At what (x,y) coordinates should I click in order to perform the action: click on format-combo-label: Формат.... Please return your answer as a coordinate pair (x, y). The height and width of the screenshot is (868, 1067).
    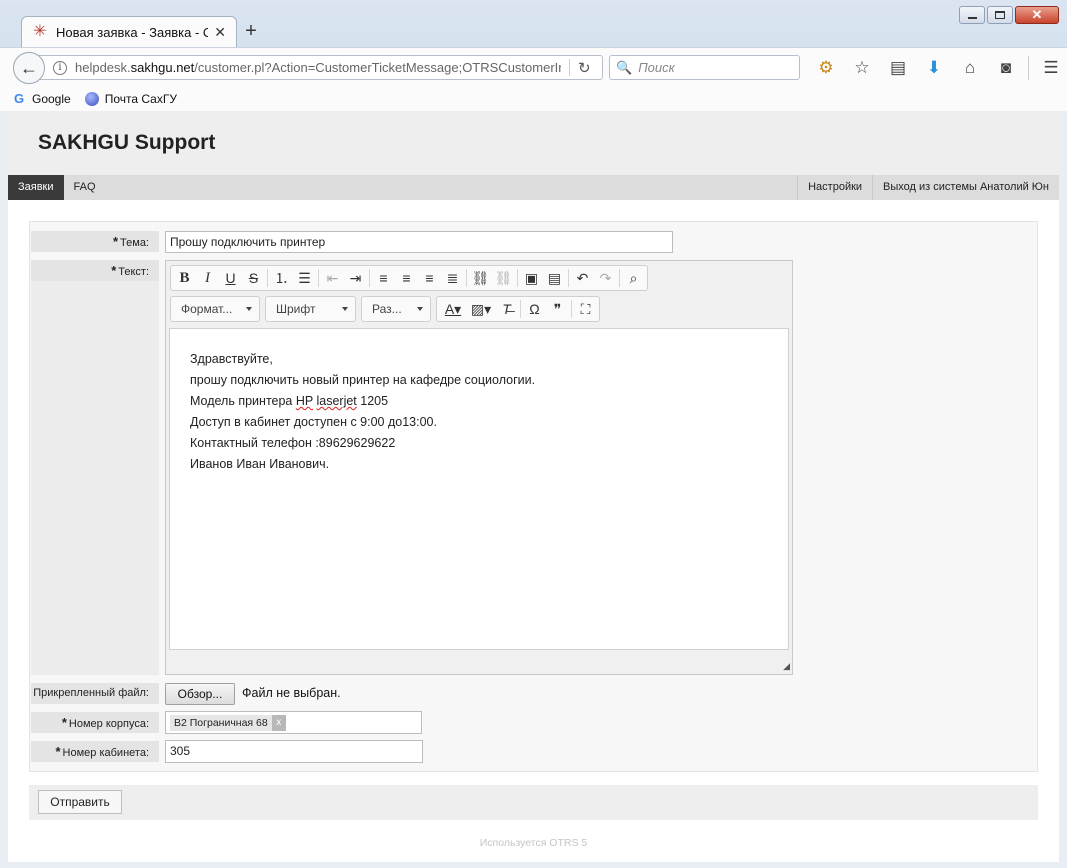
    Looking at the image, I should click on (207, 309).